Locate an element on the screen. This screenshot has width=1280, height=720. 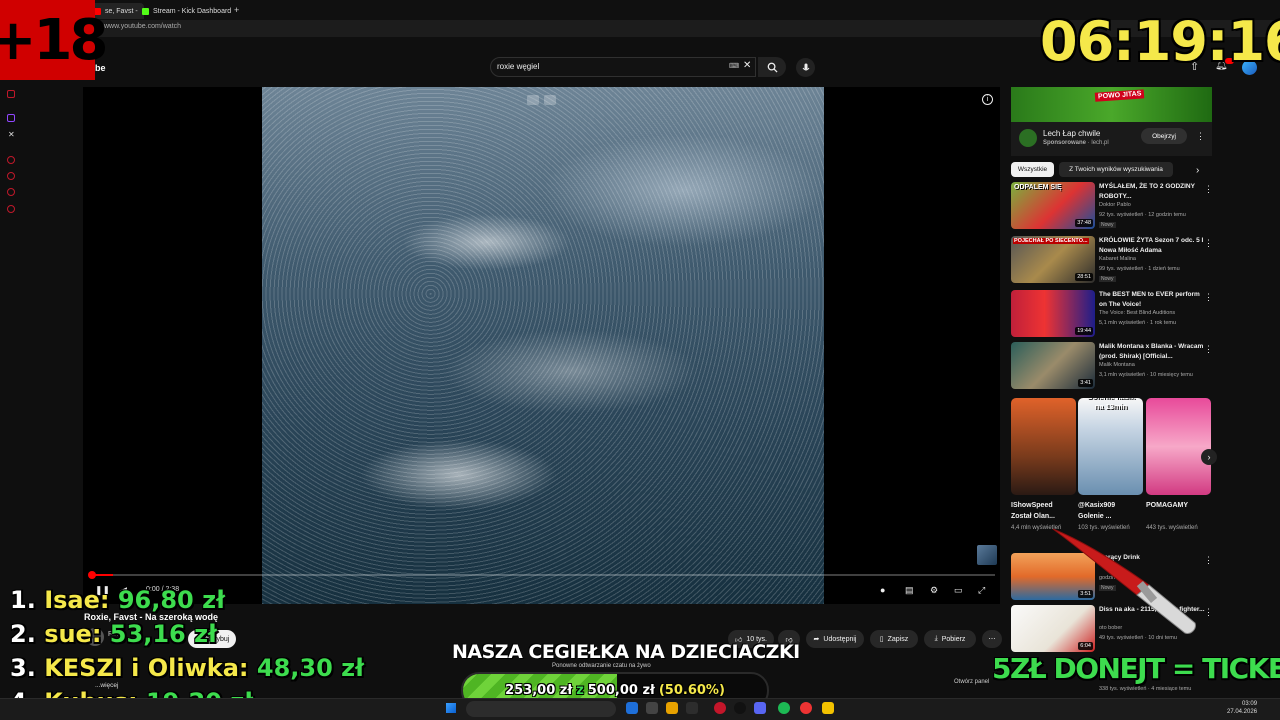
system-time: 03:09 is located at coordinates (1250, 704).